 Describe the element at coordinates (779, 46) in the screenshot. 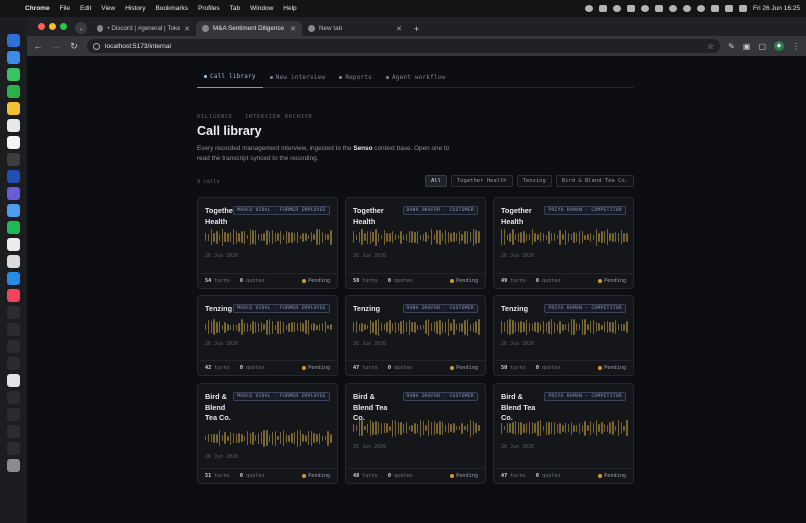

I see `profile-avatar: ◆` at that location.